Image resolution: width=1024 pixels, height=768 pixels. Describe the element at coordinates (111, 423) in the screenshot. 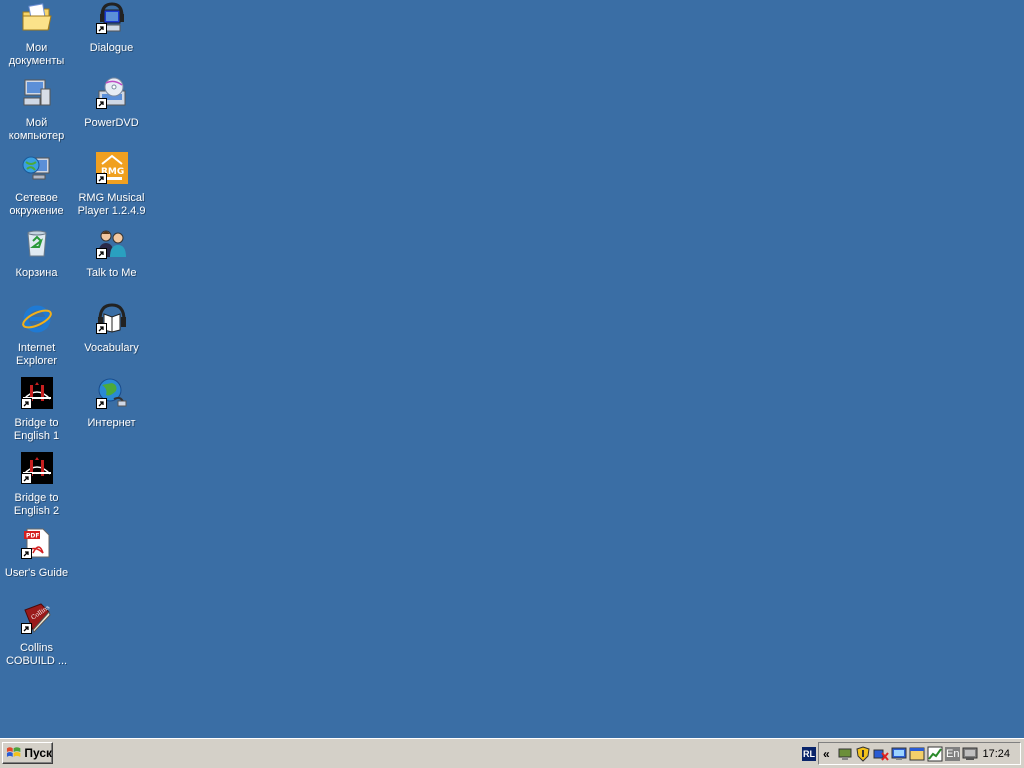

I see `desktop-icon-label: Интернет` at that location.